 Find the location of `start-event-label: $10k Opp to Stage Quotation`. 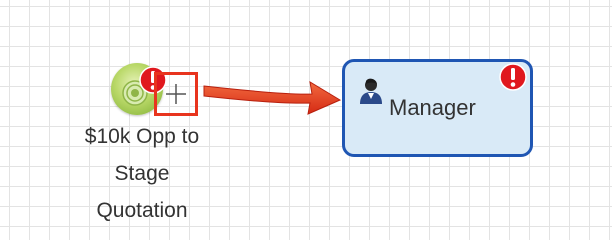

start-event-label: $10k Opp to Stage Quotation is located at coordinates (142, 173).